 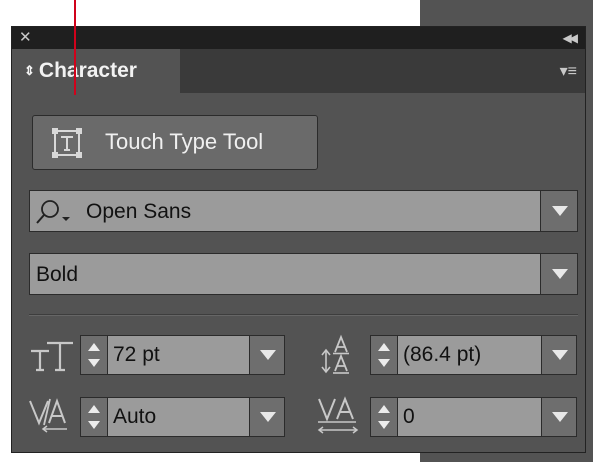 I want to click on kerning-input: Auto, so click(x=178, y=417).